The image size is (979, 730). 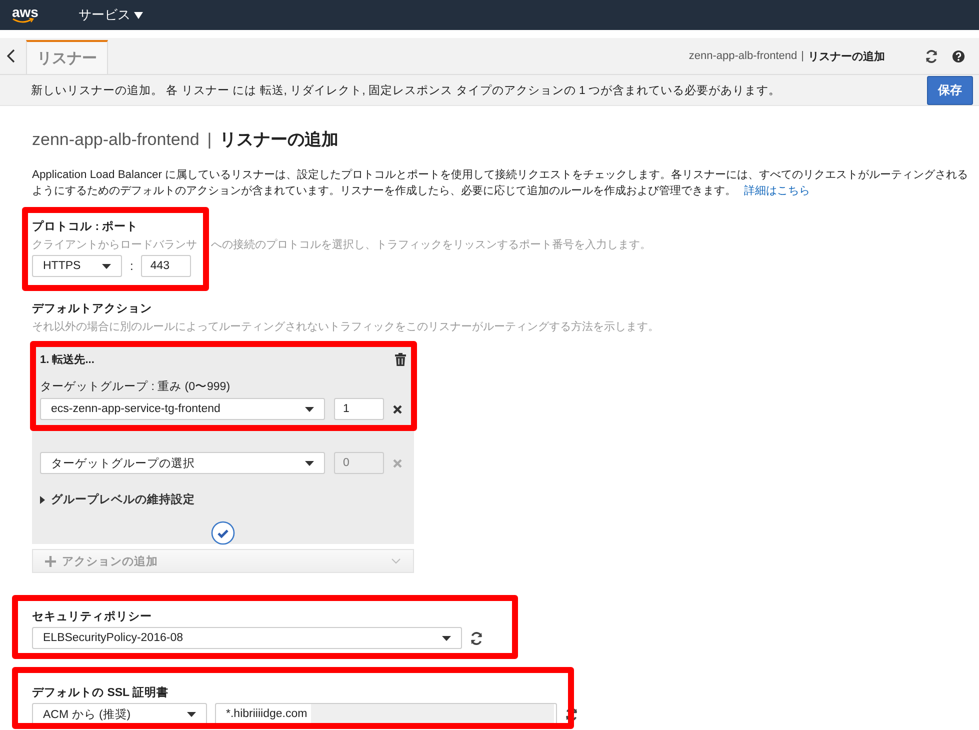 What do you see at coordinates (50, 561) in the screenshot?
I see `plus-icon` at bounding box center [50, 561].